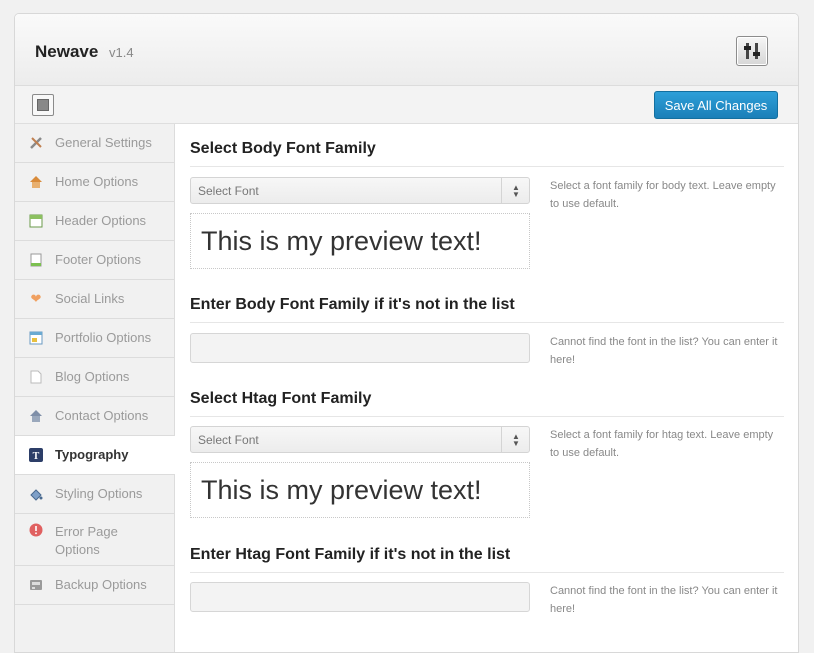 This screenshot has height=653, width=814. I want to click on body-font-section: Select Body Font Family, so click(487, 153).